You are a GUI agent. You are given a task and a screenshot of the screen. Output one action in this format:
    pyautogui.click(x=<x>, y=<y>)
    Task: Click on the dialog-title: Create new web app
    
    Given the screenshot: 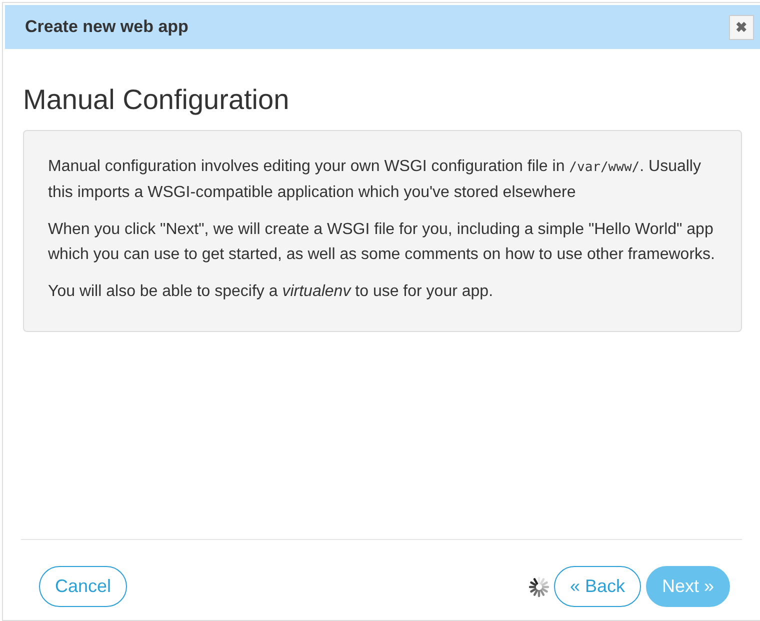 What is the action you would take?
    pyautogui.click(x=106, y=27)
    